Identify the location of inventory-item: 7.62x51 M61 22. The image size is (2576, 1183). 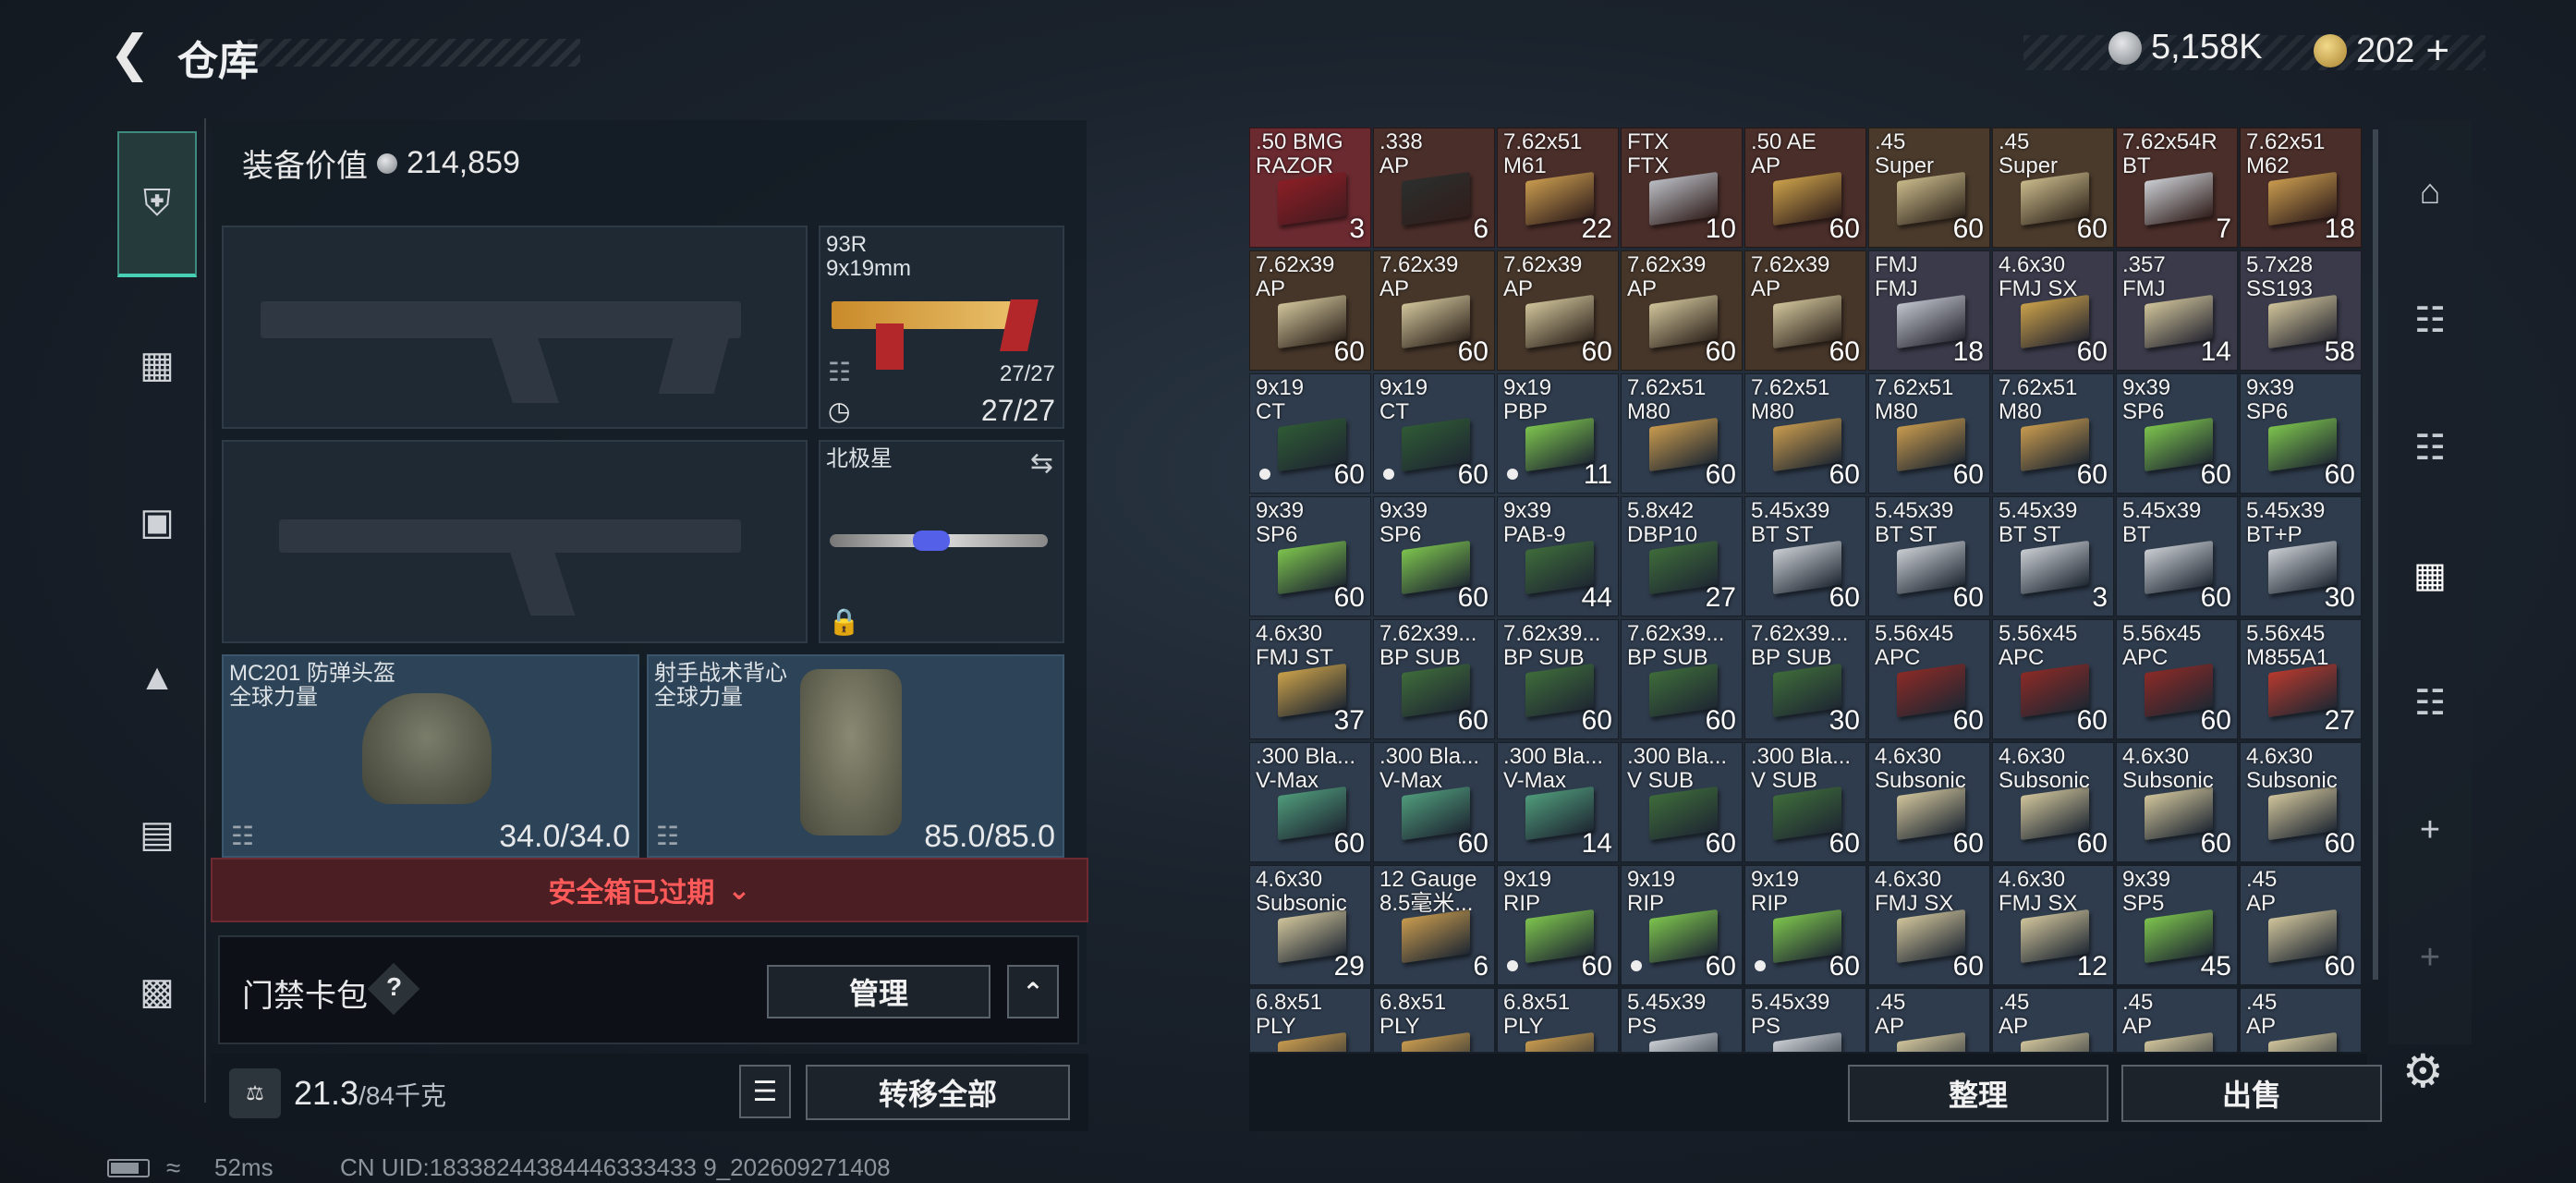
(1558, 188).